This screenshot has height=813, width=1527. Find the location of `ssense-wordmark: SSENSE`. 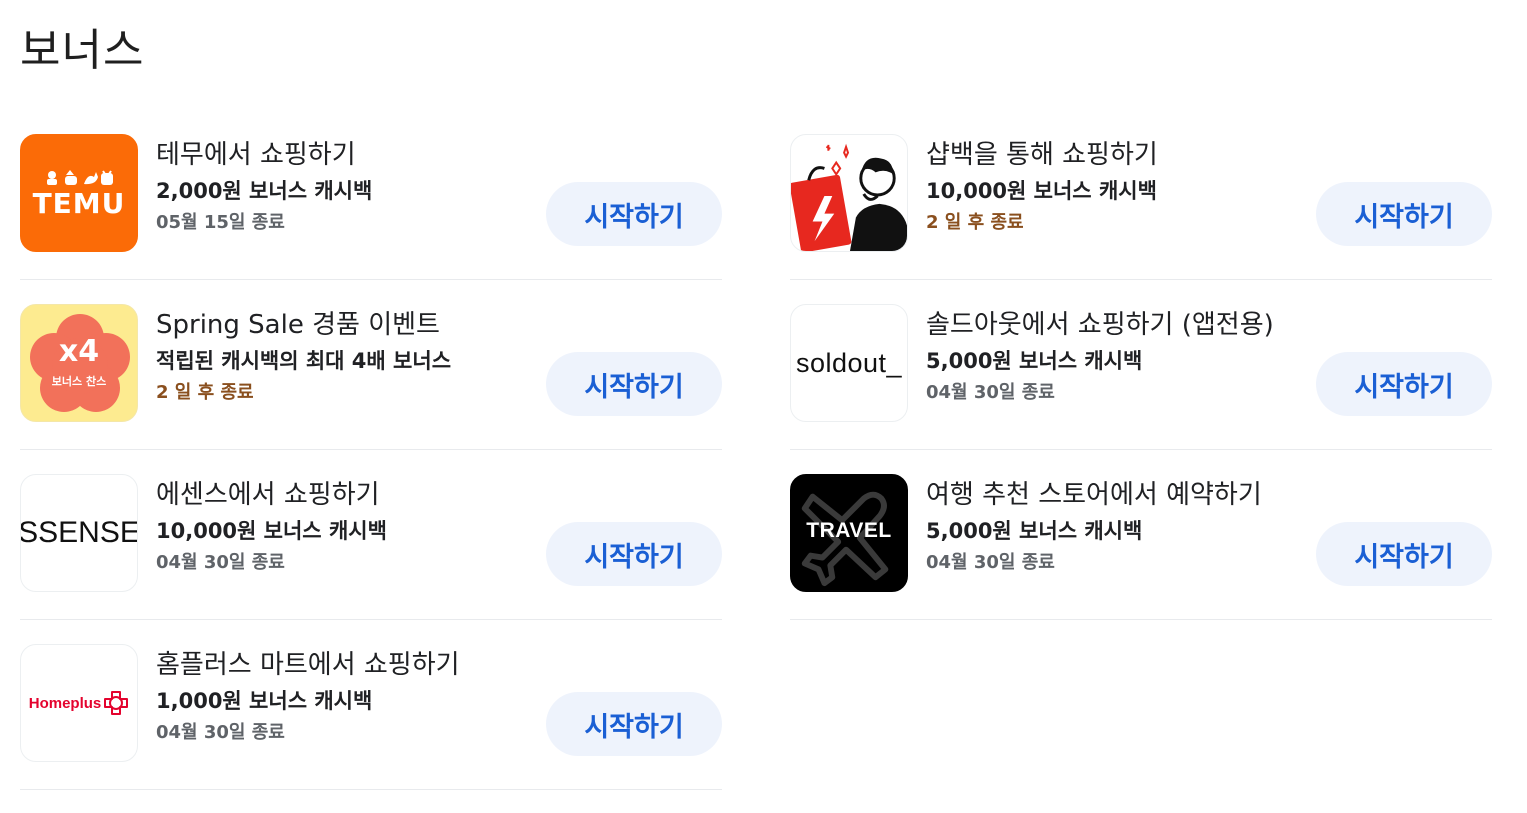

ssense-wordmark: SSENSE is located at coordinates (79, 532).